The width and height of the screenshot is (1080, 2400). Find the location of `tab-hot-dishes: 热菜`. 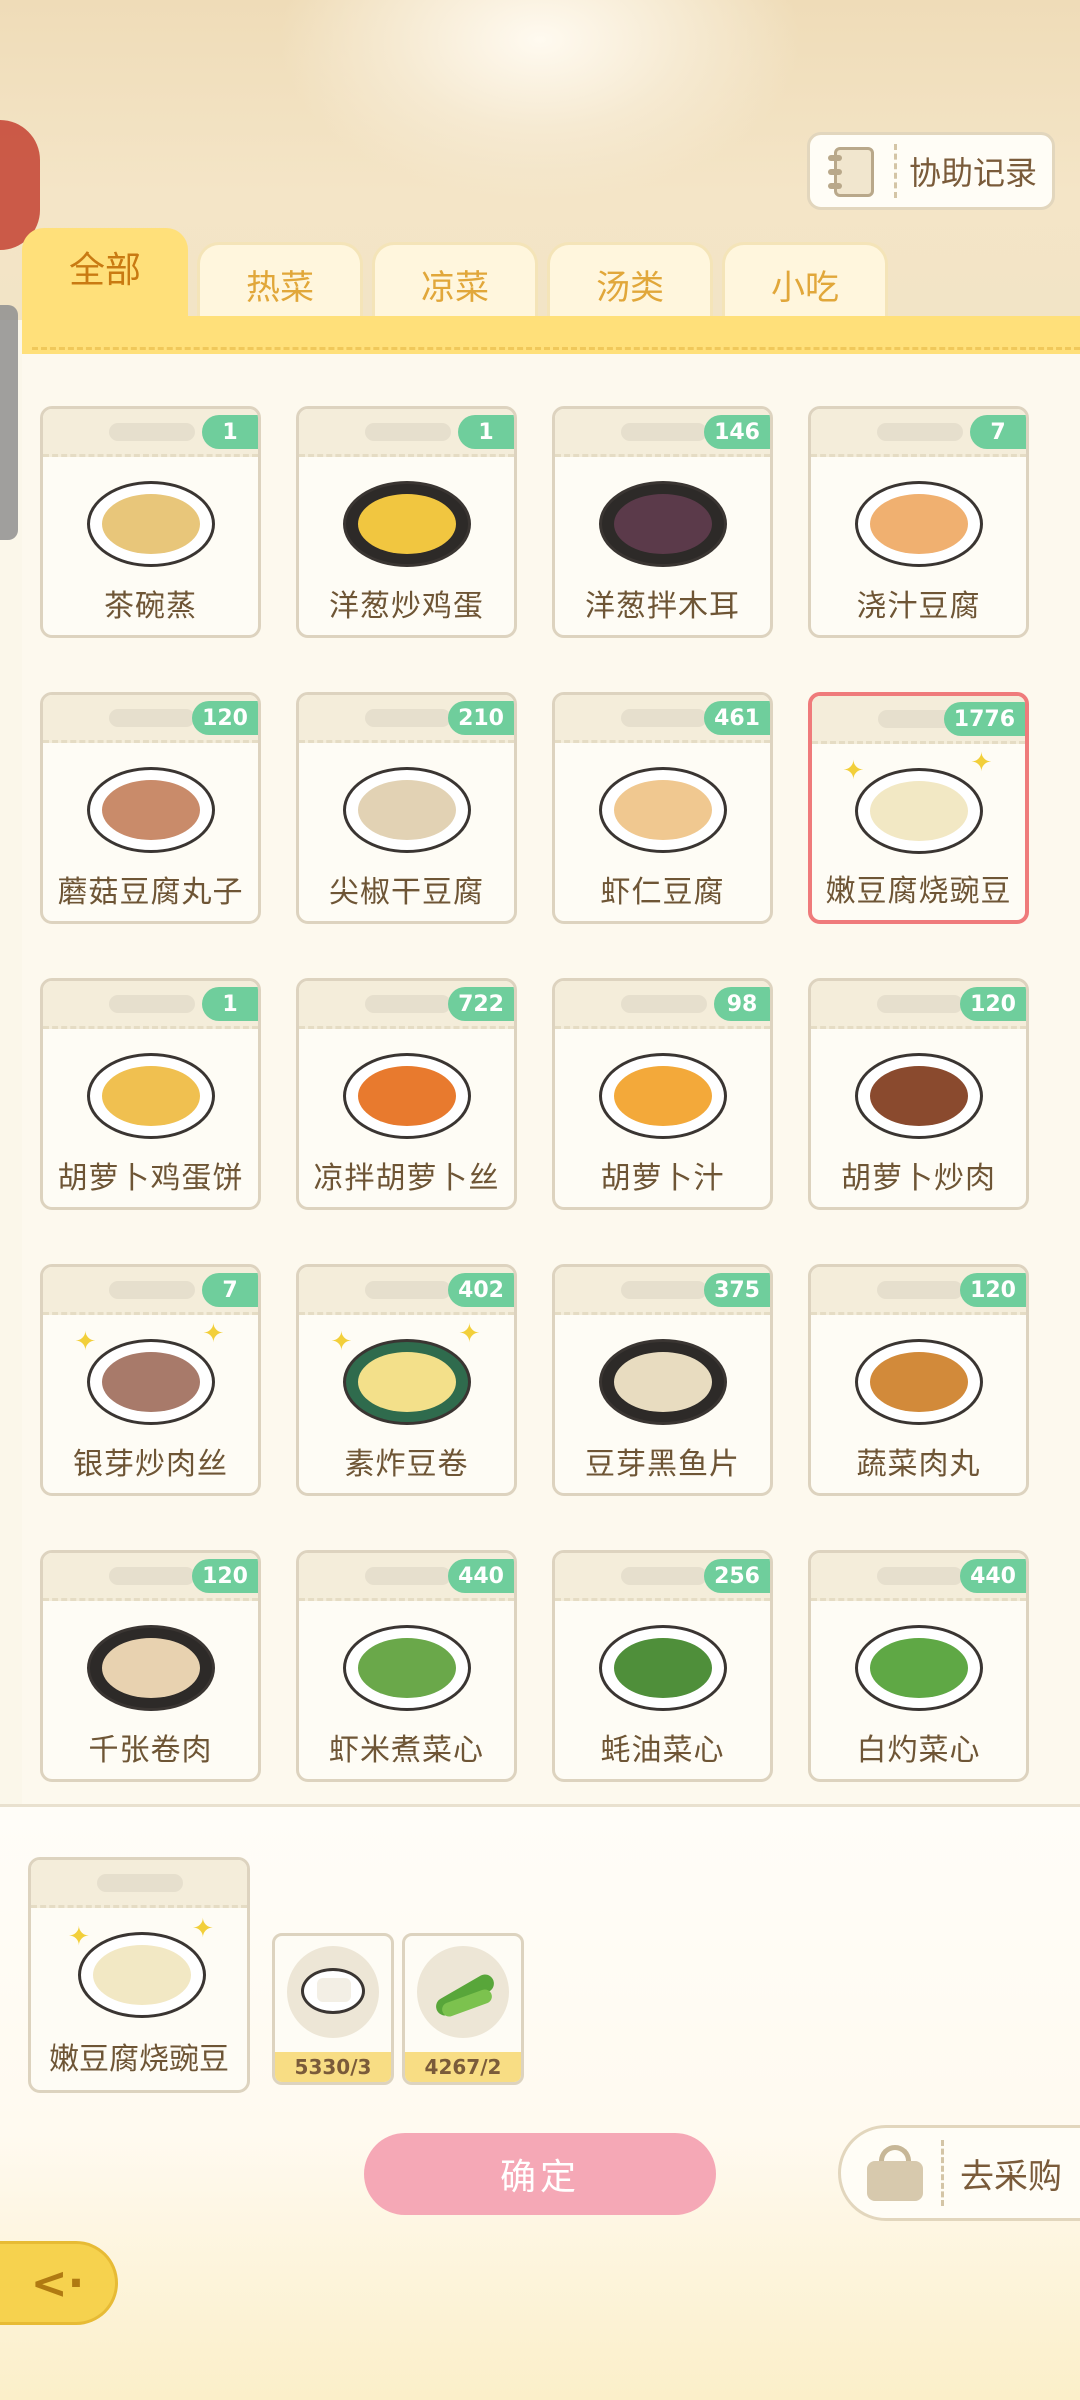

tab-hot-dishes: 热菜 is located at coordinates (280, 283).